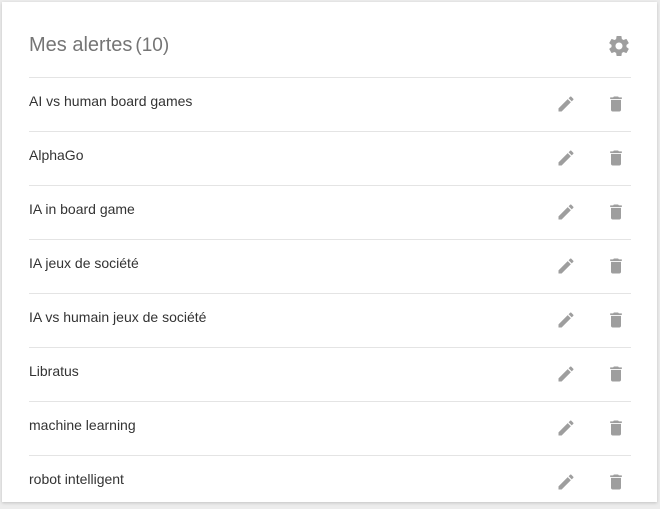  I want to click on page-title: Mes alertes (10), so click(99, 45).